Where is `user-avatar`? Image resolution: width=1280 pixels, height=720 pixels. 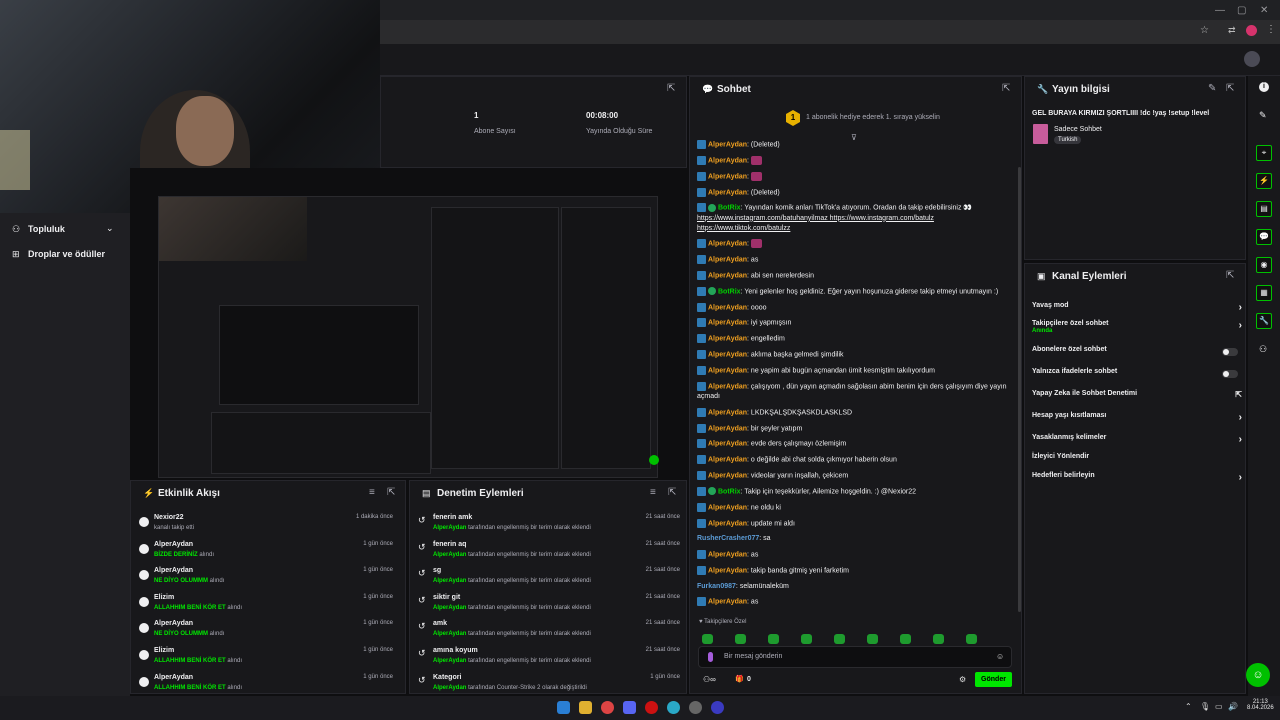 user-avatar is located at coordinates (1252, 59).